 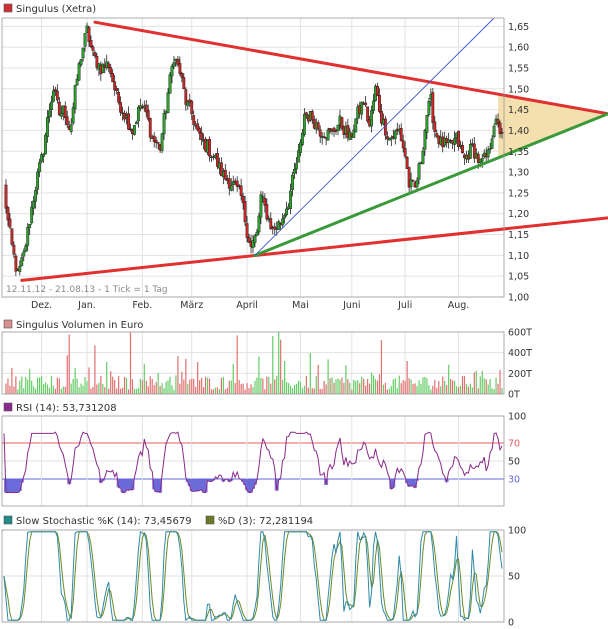 I want to click on price-x-tick-label: Feb., so click(x=142, y=305).